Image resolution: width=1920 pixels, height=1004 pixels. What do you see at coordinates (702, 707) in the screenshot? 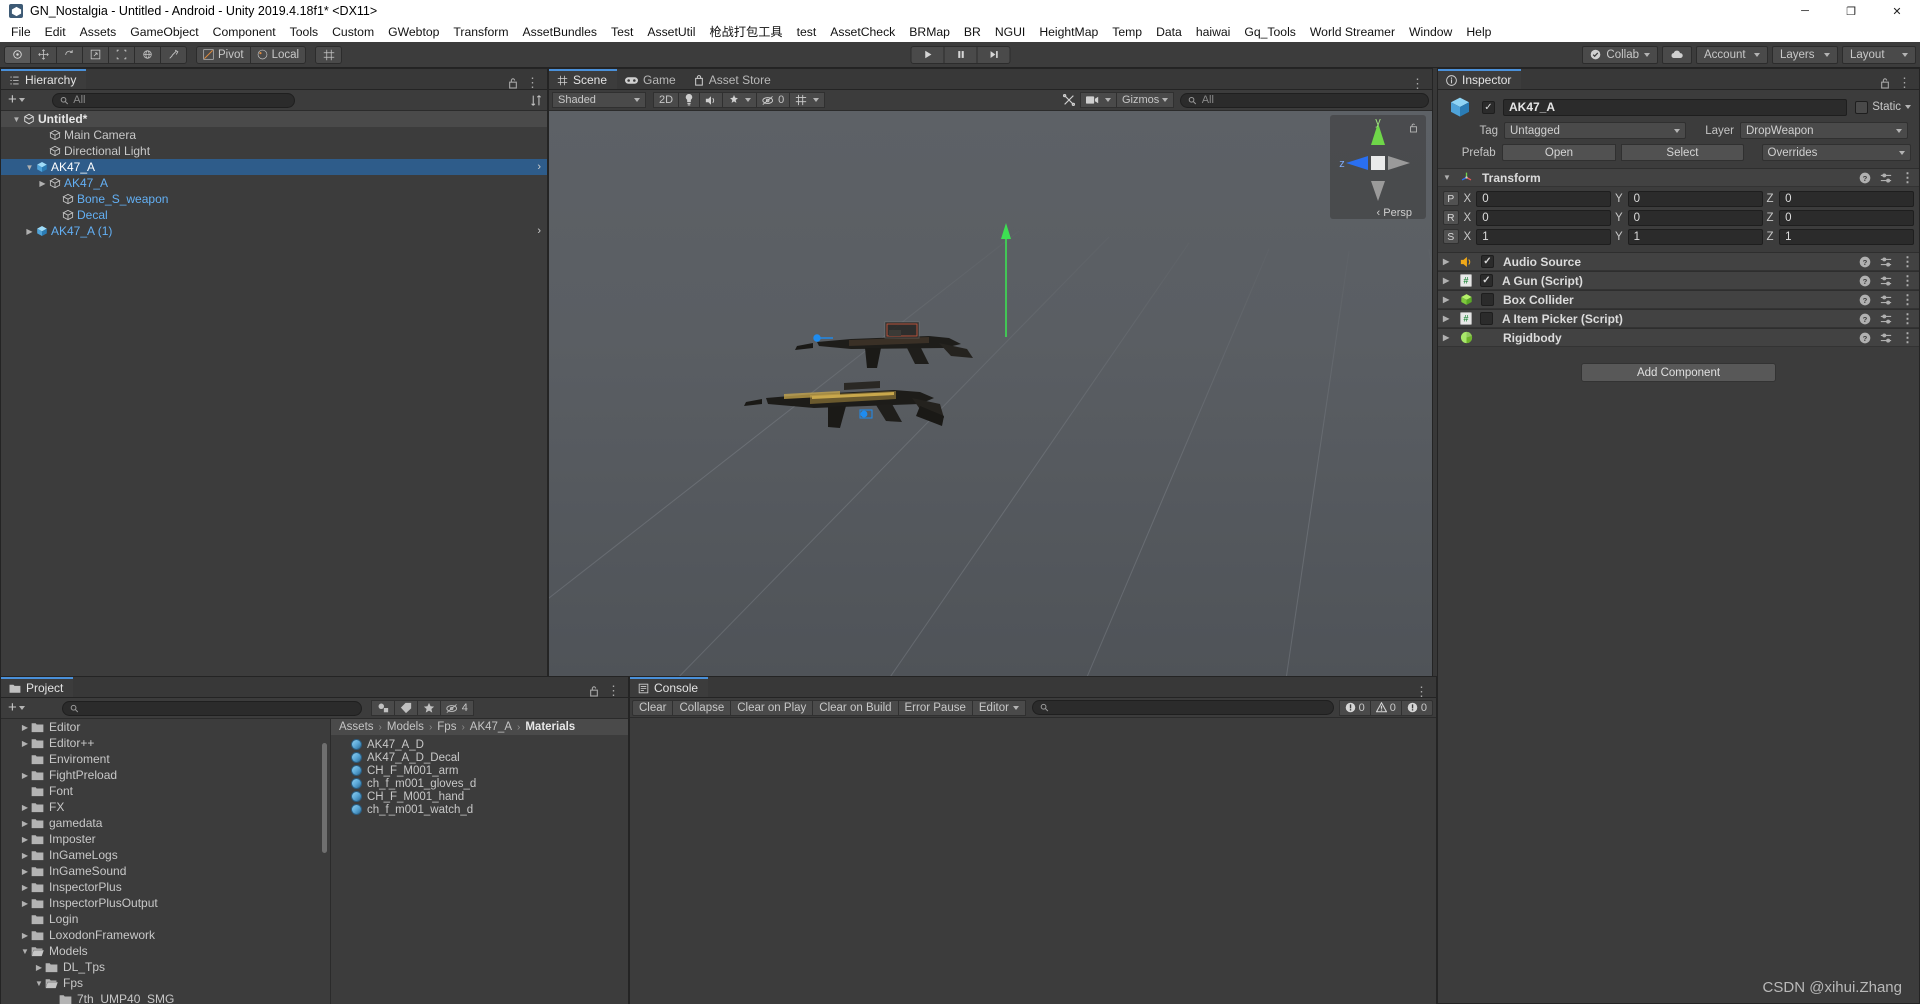
I see `console-collapse-button: Collapse` at bounding box center [702, 707].